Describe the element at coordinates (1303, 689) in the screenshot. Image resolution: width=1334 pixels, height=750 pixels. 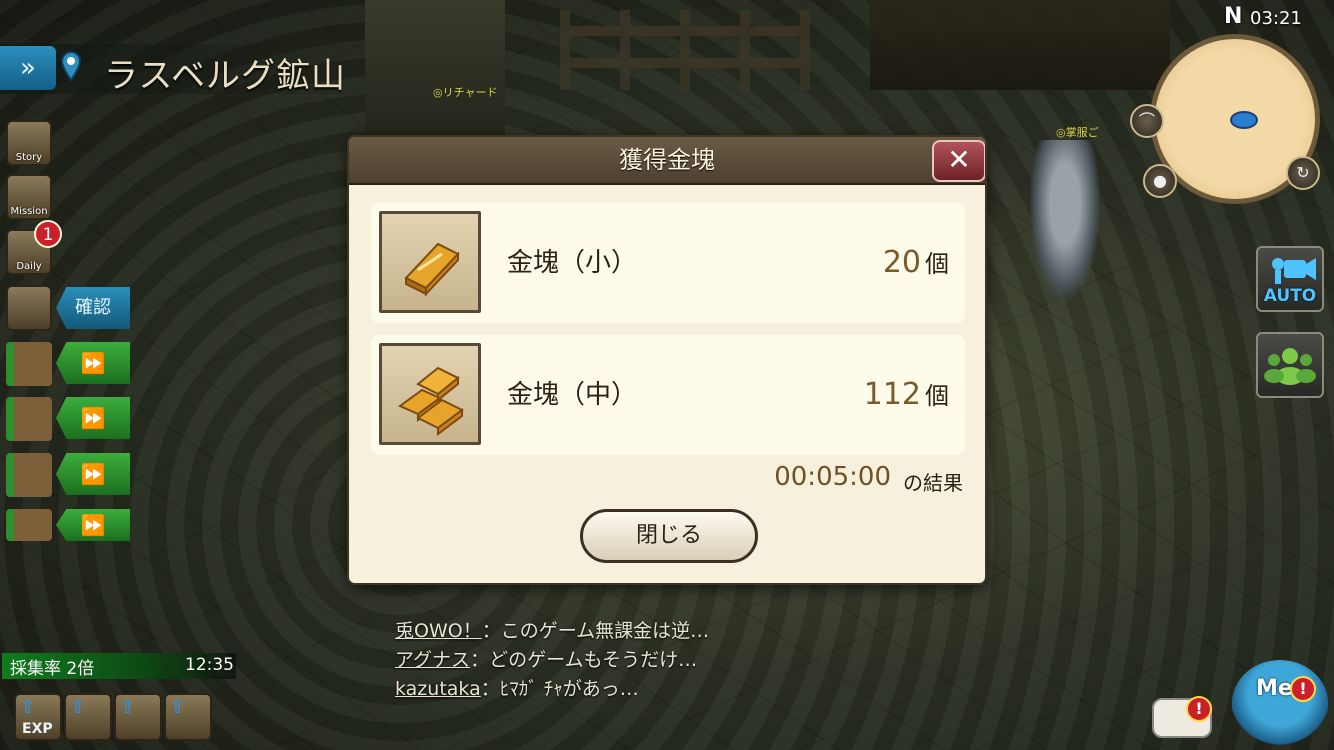
I see `me-alert-icon: !` at that location.